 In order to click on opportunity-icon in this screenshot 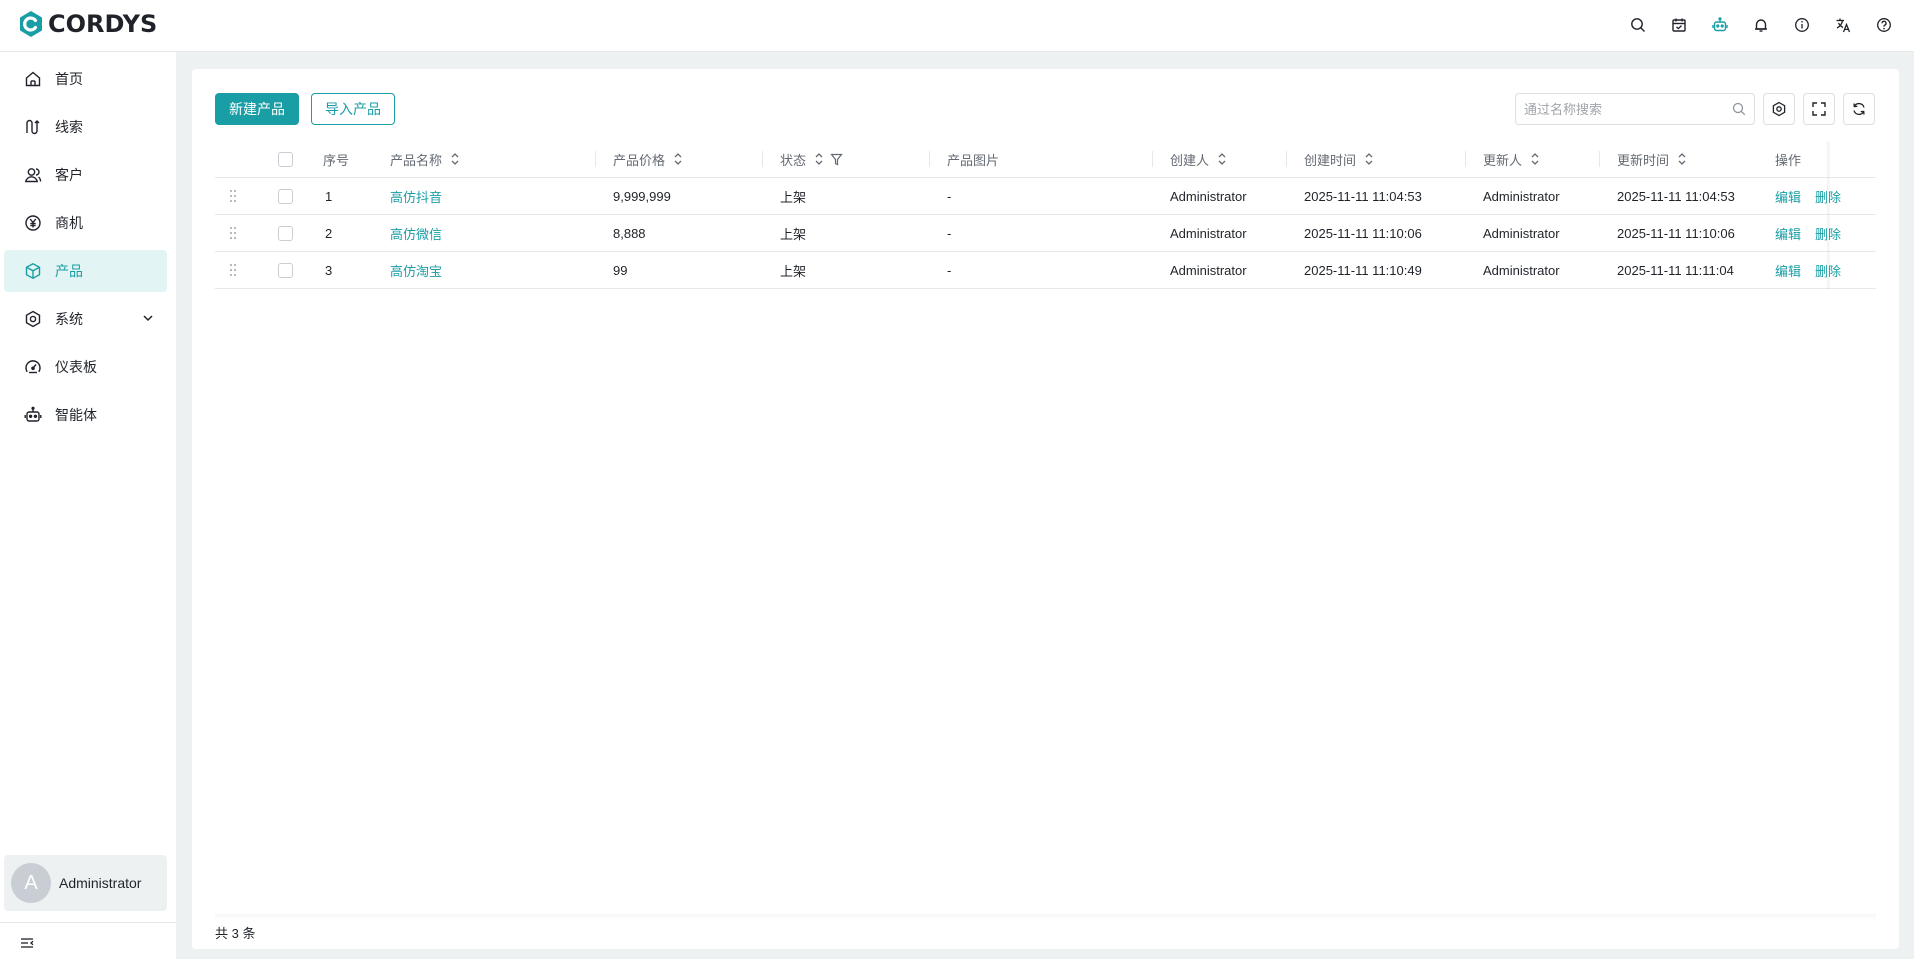, I will do `click(33, 223)`.